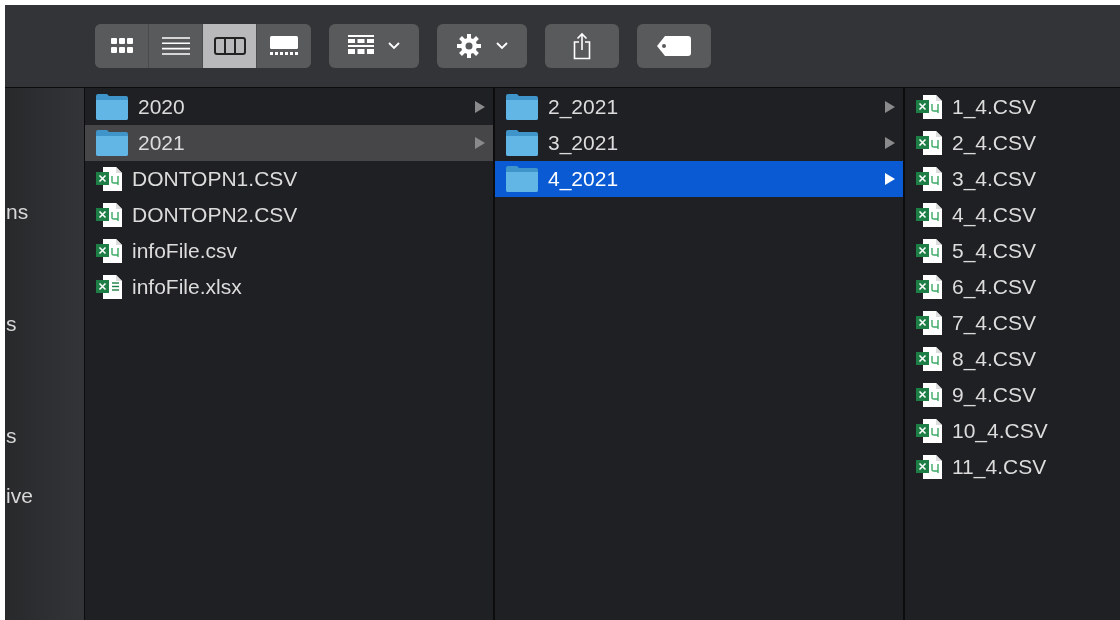  Describe the element at coordinates (175, 46) in the screenshot. I see `list-icon` at that location.